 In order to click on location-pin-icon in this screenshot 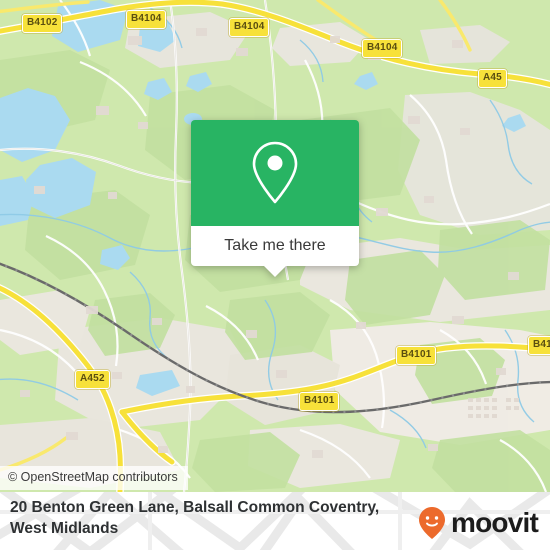, I will do `click(275, 172)`.